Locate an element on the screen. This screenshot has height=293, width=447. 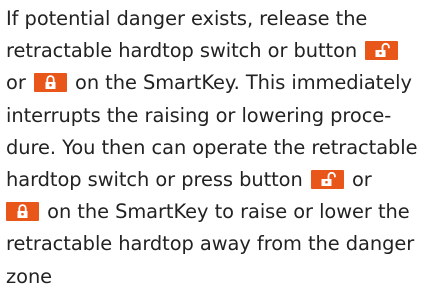
text-line: or on the SmartKey. This immediately is located at coordinates (226, 83).